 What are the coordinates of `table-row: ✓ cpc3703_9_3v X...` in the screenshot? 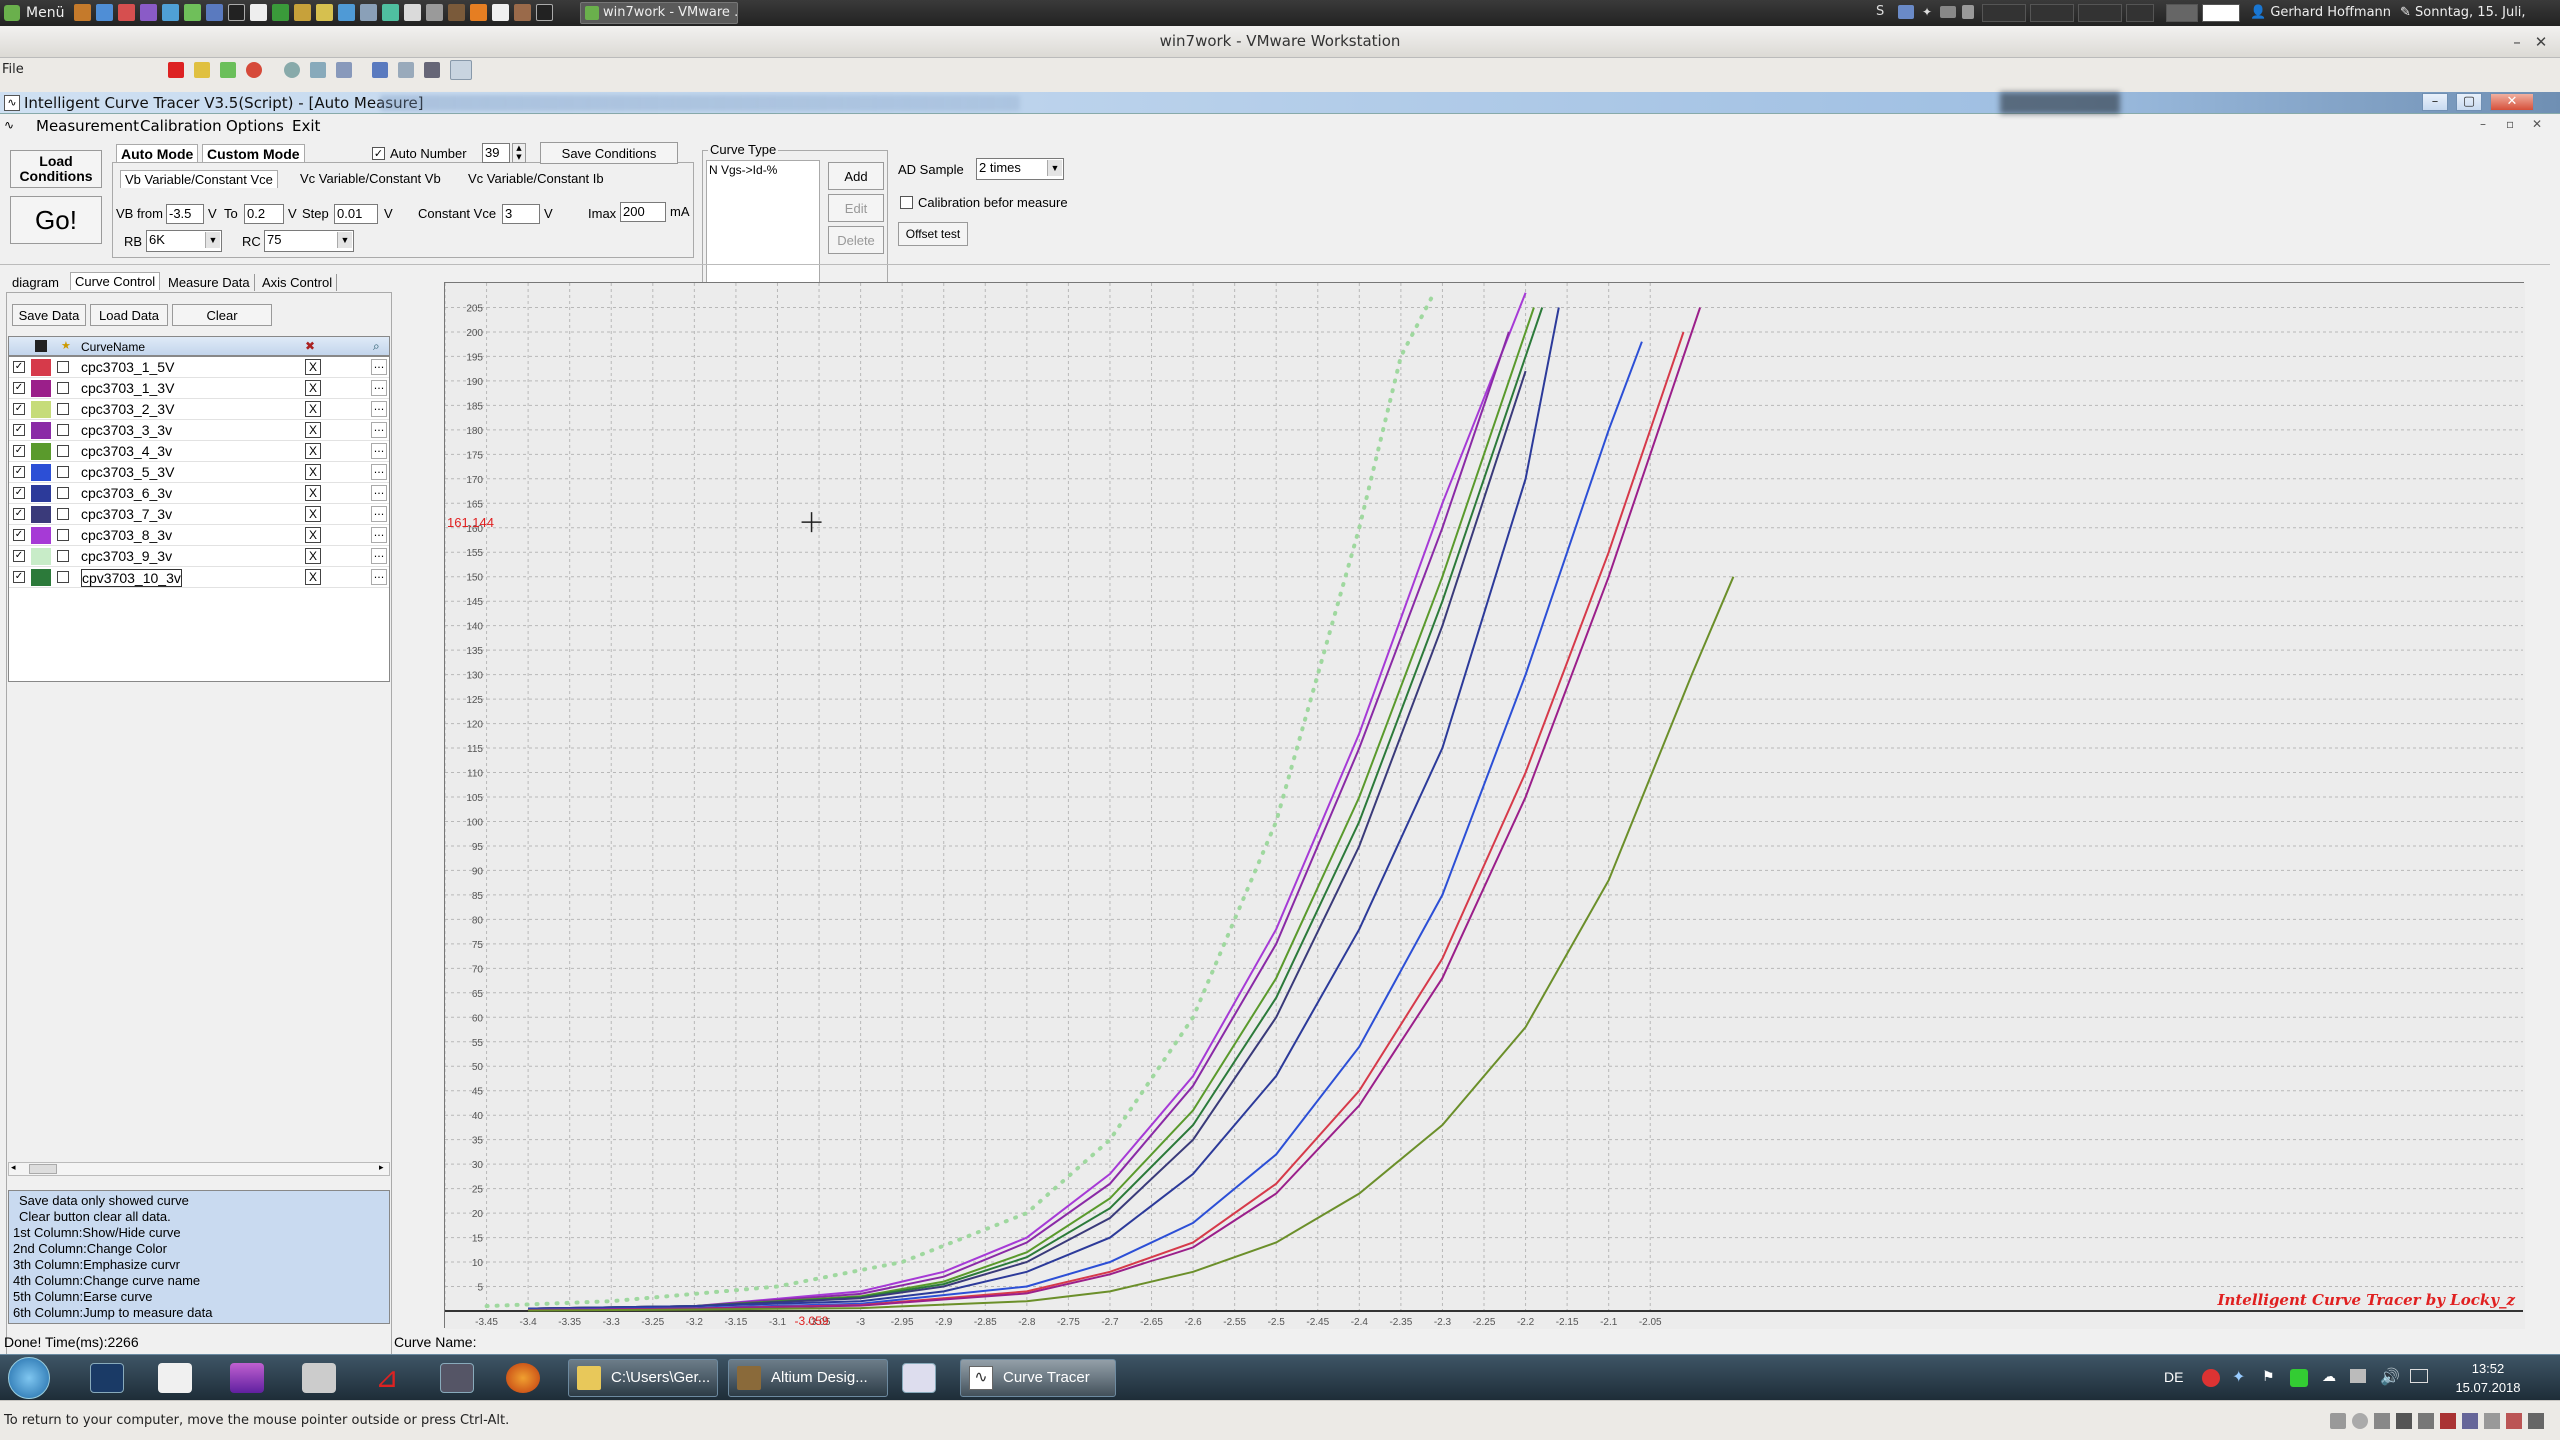 It's located at (199, 556).